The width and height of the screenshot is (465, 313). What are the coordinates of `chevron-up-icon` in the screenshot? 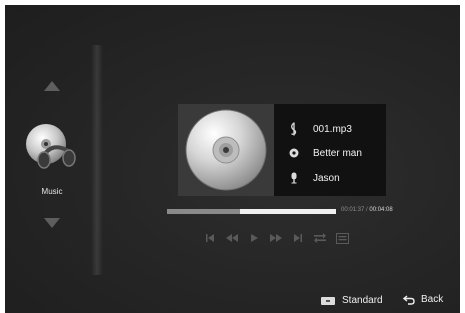 It's located at (52, 86).